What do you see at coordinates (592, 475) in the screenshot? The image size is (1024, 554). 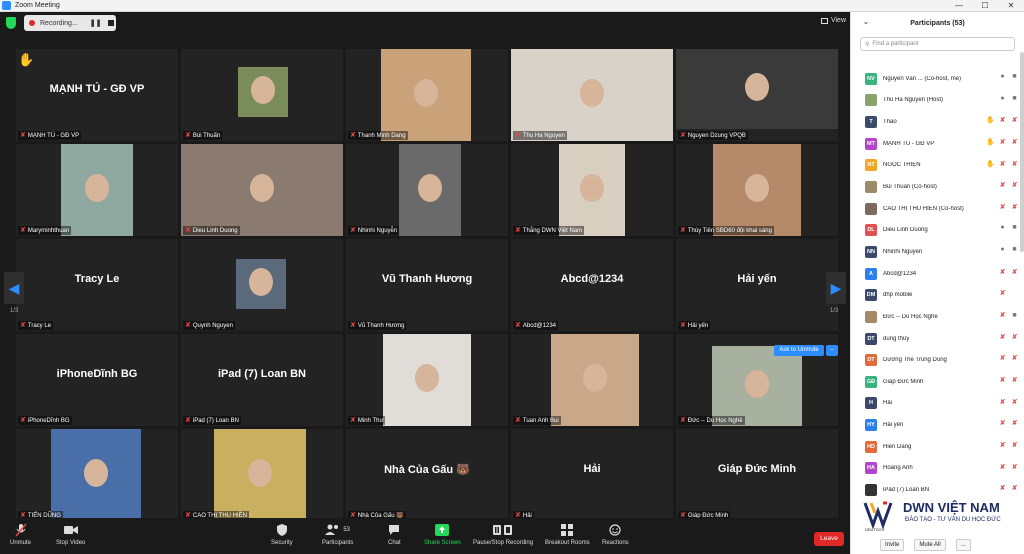 I see `video-tile: Hải ✘ Hải` at bounding box center [592, 475].